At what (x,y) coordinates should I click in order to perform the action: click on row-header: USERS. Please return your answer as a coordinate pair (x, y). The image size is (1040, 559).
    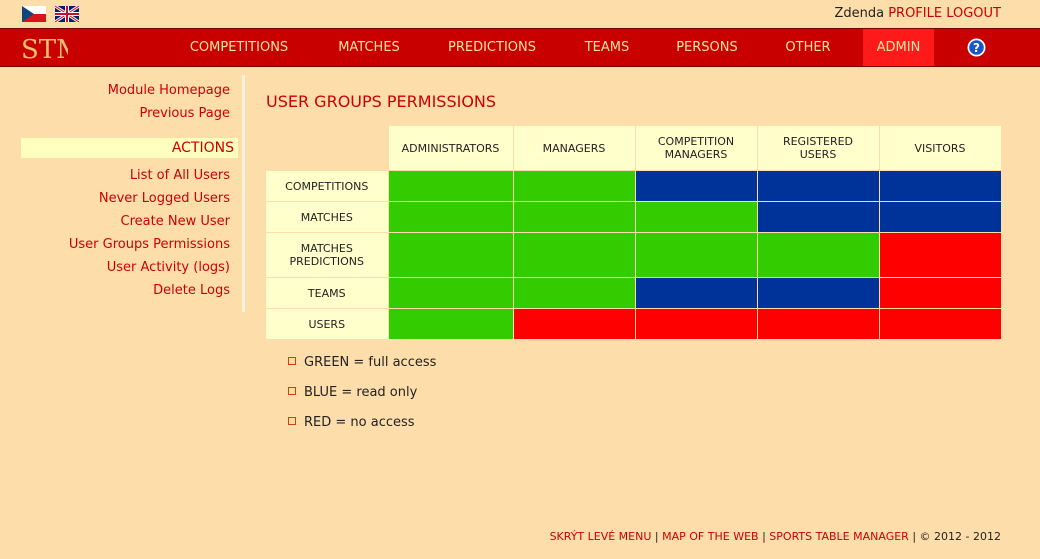
    Looking at the image, I should click on (327, 324).